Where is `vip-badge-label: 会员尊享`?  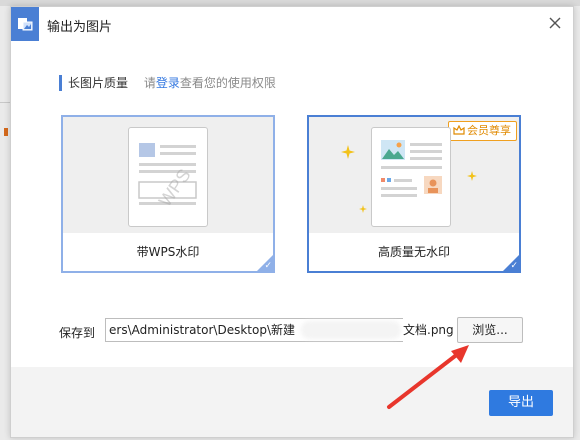 vip-badge-label: 会员尊享 is located at coordinates (489, 130).